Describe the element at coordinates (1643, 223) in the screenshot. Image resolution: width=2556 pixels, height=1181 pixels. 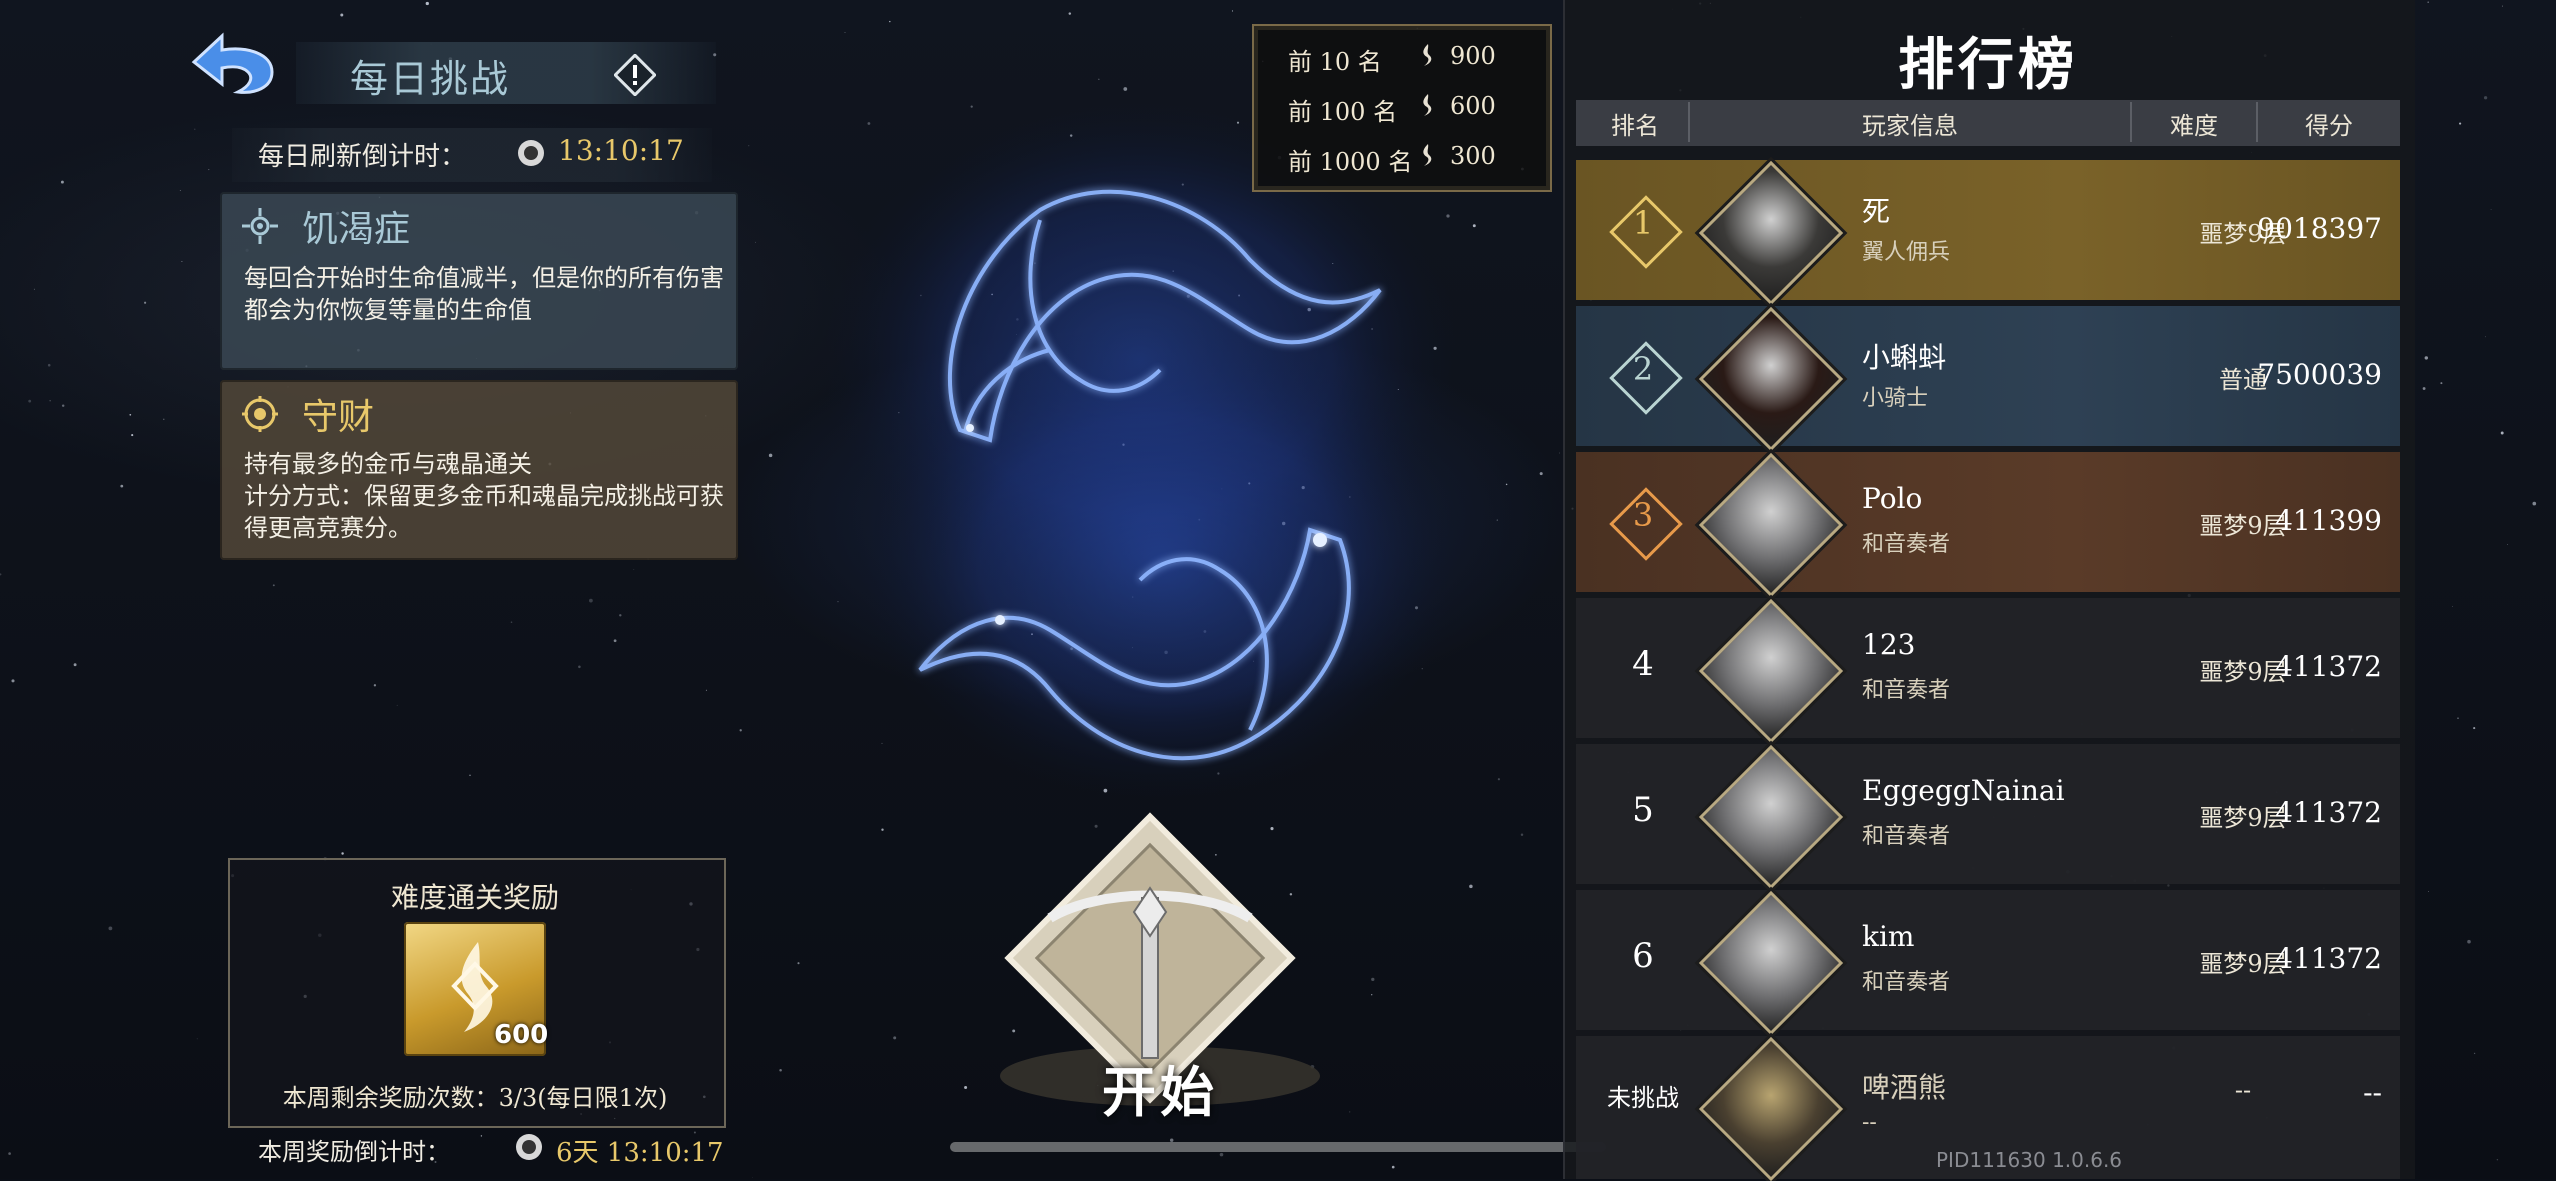
I see `rank-number: 1` at that location.